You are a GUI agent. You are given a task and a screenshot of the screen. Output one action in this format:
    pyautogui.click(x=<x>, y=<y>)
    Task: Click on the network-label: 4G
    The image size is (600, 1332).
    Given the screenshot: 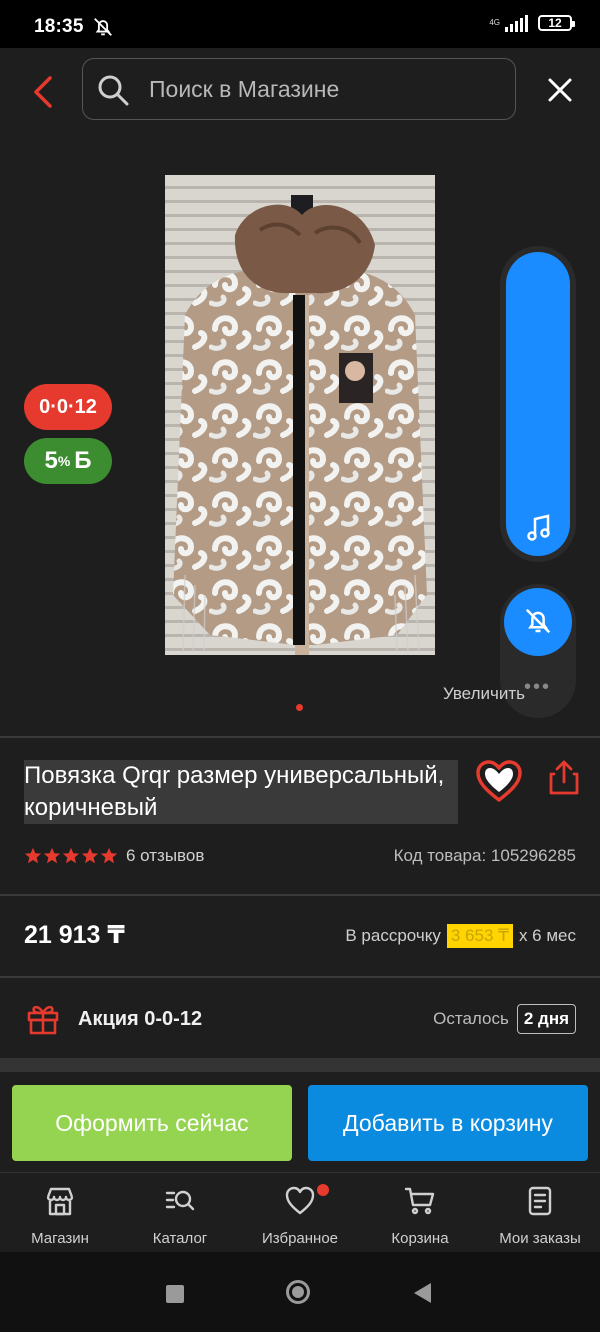 What is the action you would take?
    pyautogui.click(x=494, y=22)
    